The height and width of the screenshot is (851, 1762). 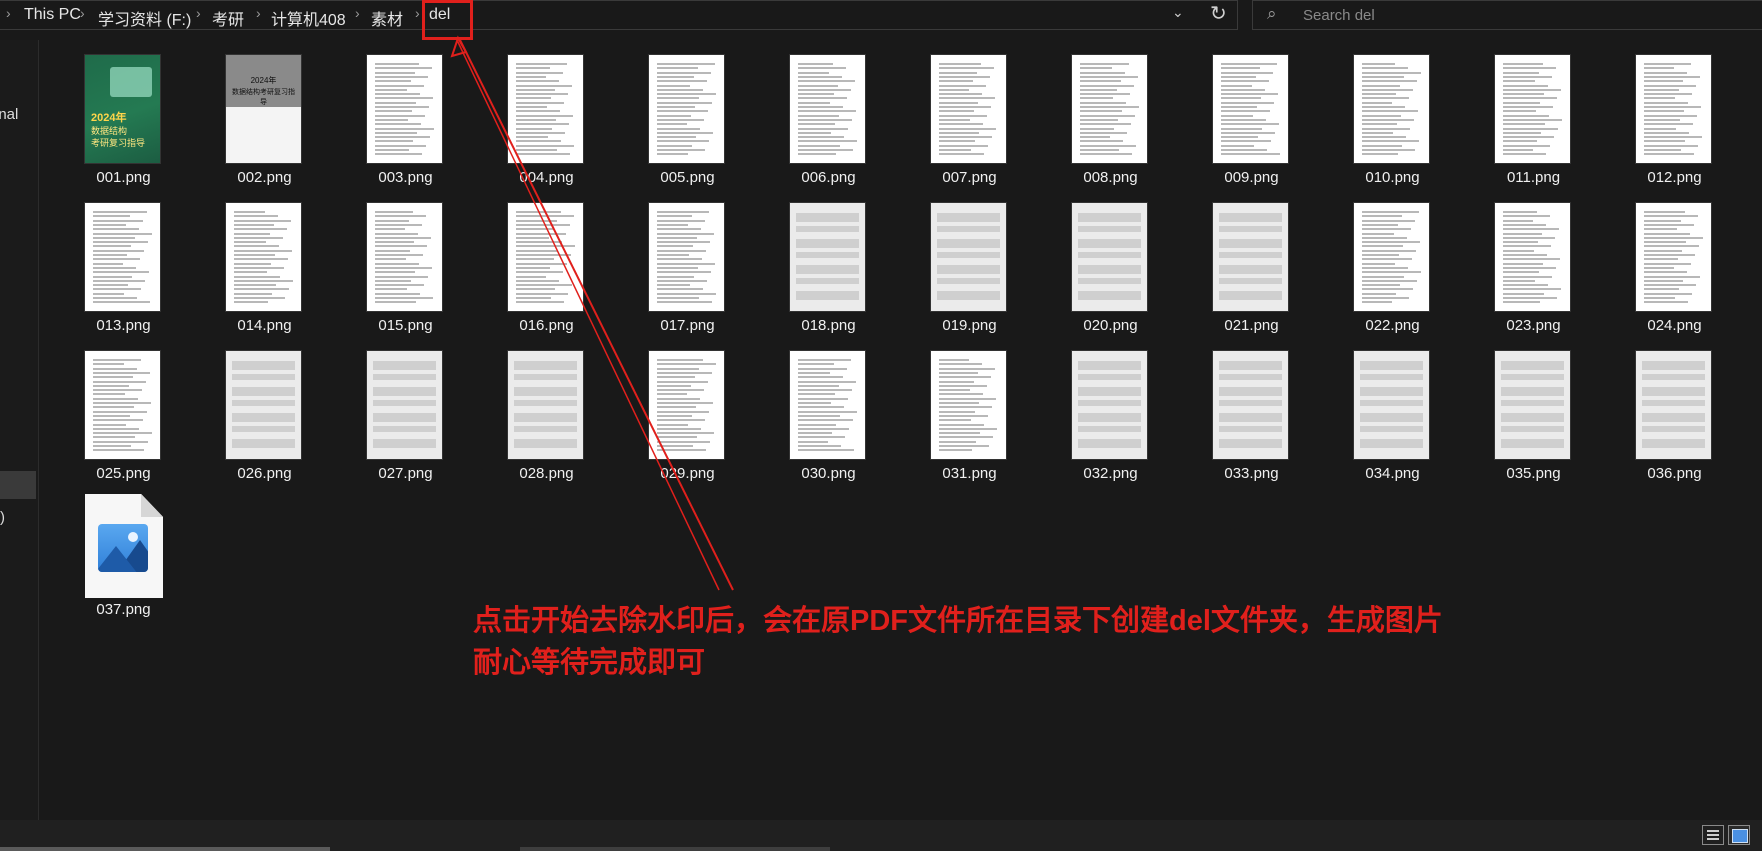 I want to click on details-view-icon, so click(x=1713, y=835).